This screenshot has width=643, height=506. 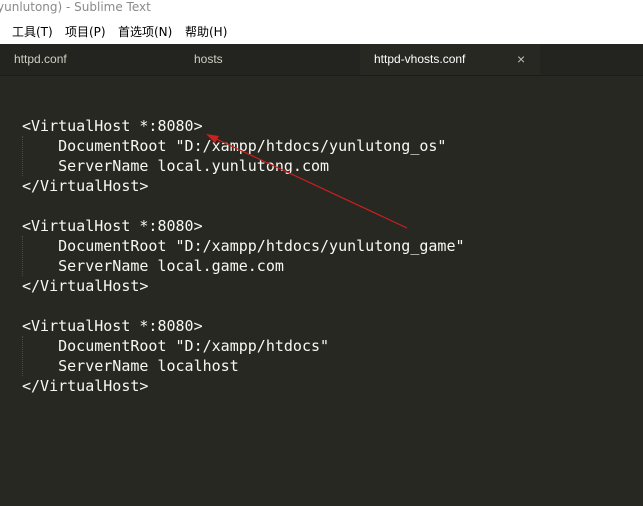 What do you see at coordinates (309, 182) in the screenshot?
I see `arrow-shaft` at bounding box center [309, 182].